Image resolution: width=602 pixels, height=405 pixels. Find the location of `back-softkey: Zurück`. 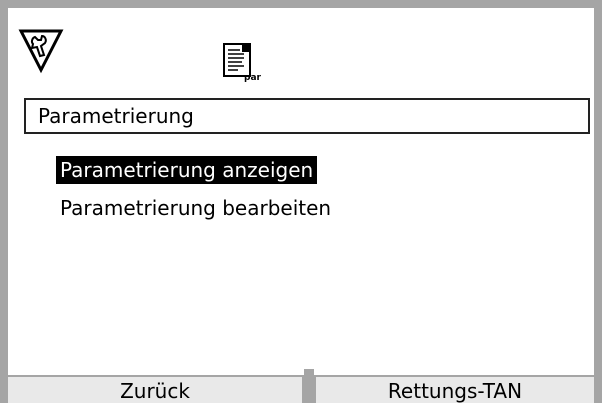

back-softkey: Zurück is located at coordinates (156, 389).